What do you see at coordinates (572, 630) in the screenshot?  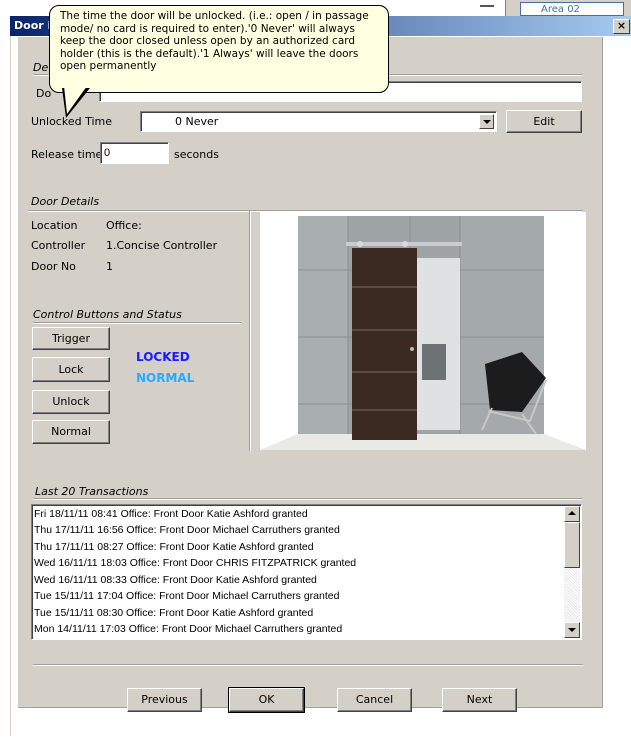 I see `scroll-down-icon` at bounding box center [572, 630].